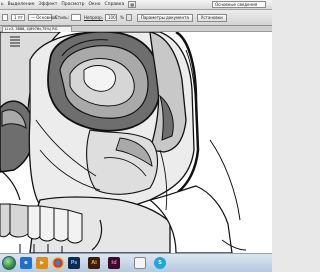 The height and width of the screenshot is (272, 320). Describe the element at coordinates (114, 263) in the screenshot. I see `indesign-icon: Id` at that location.